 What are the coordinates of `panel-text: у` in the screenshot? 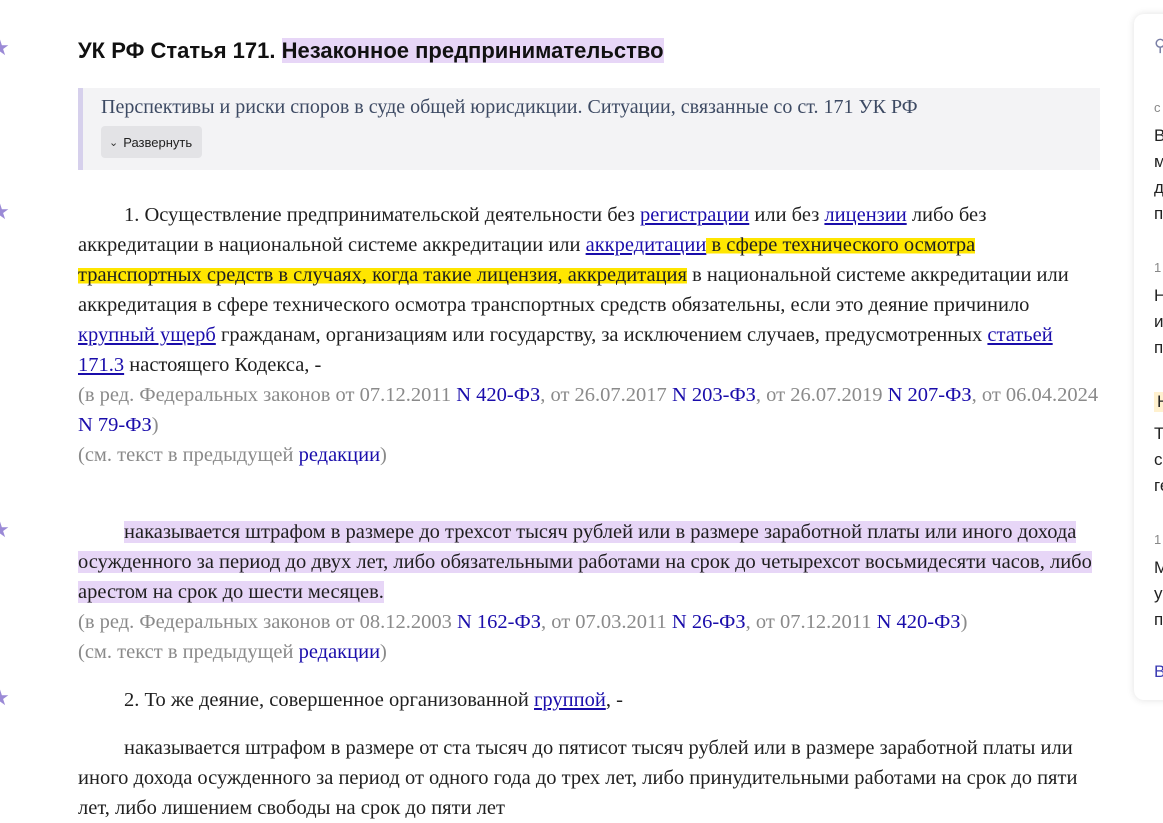 It's located at (1158, 593).